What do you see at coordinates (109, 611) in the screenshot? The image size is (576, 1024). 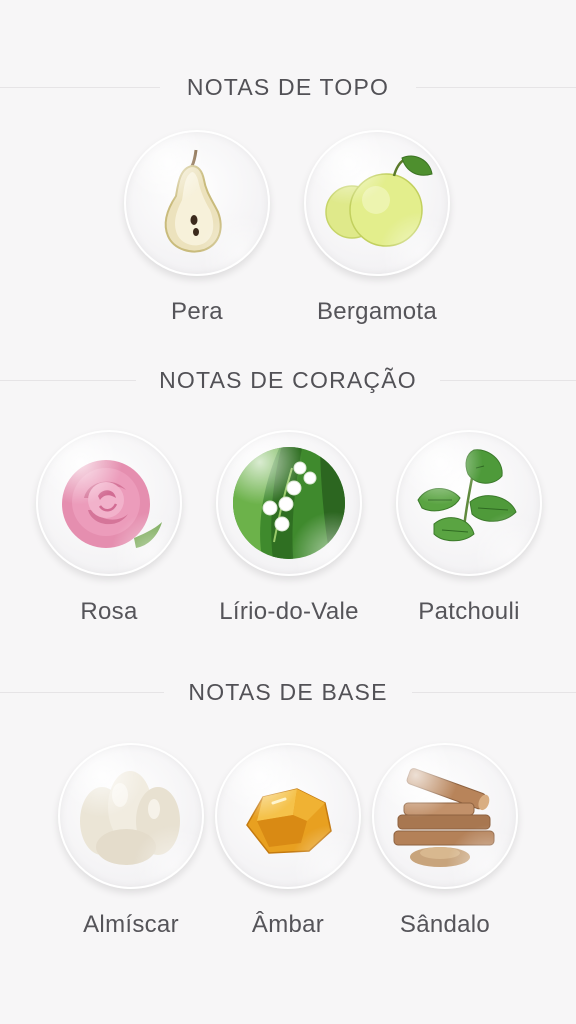 I see `note-label: Rosa` at bounding box center [109, 611].